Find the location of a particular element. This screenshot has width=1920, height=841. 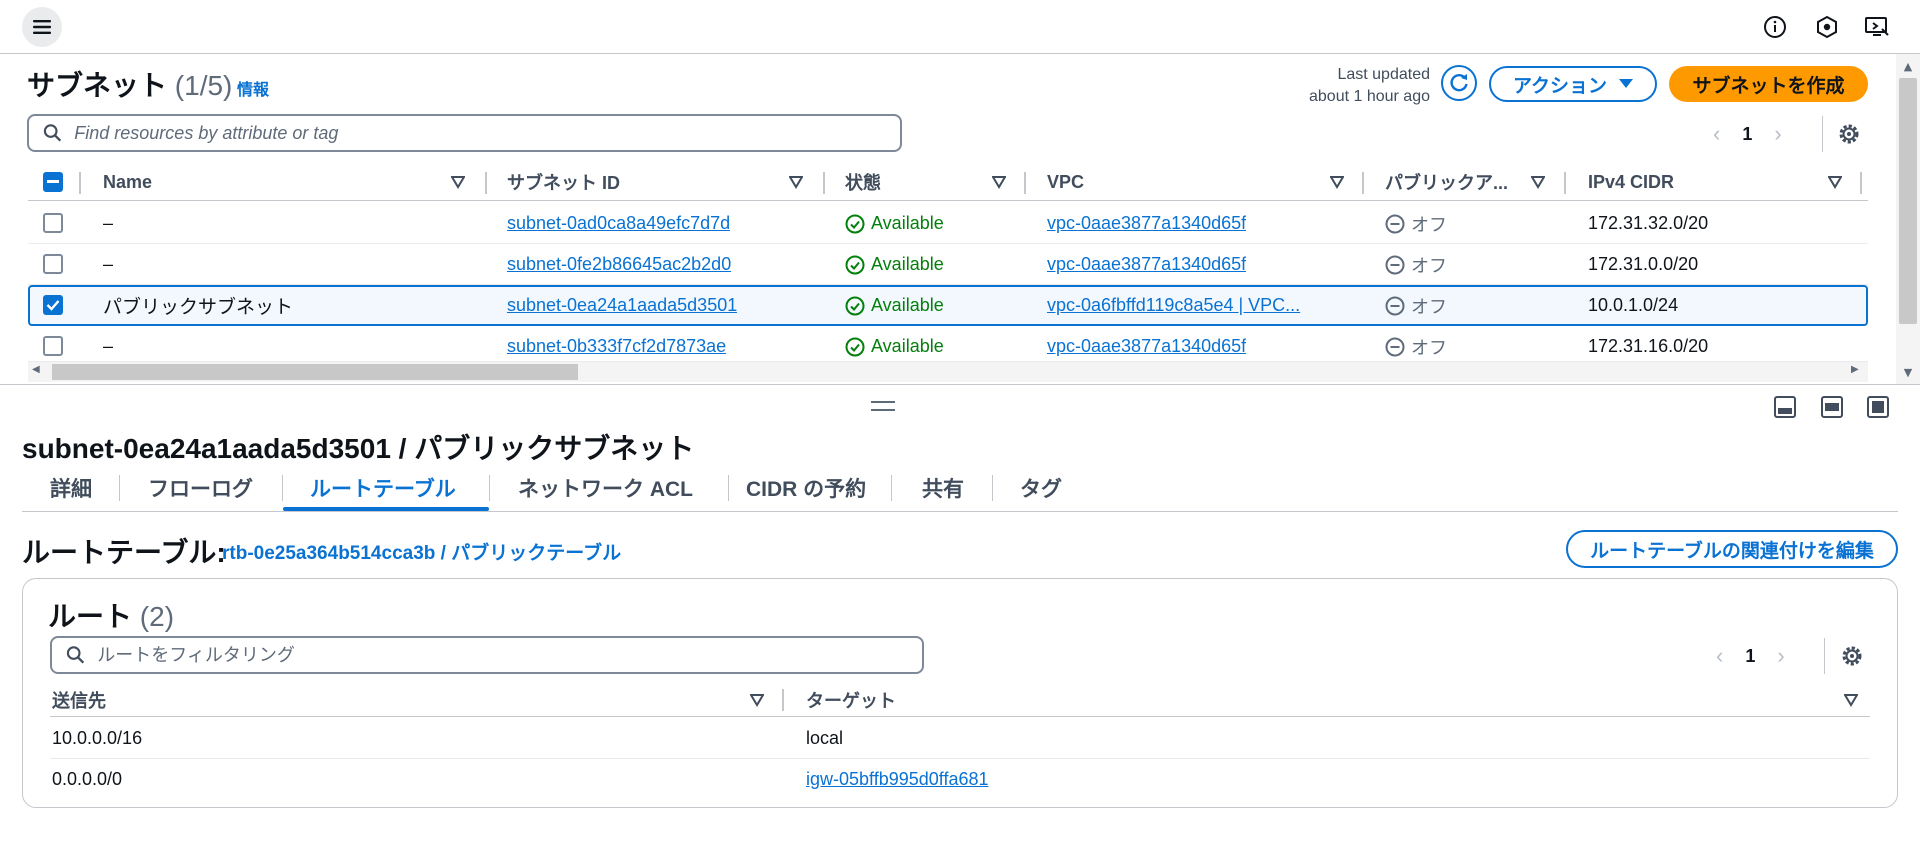

routes-filter is located at coordinates (487, 655).